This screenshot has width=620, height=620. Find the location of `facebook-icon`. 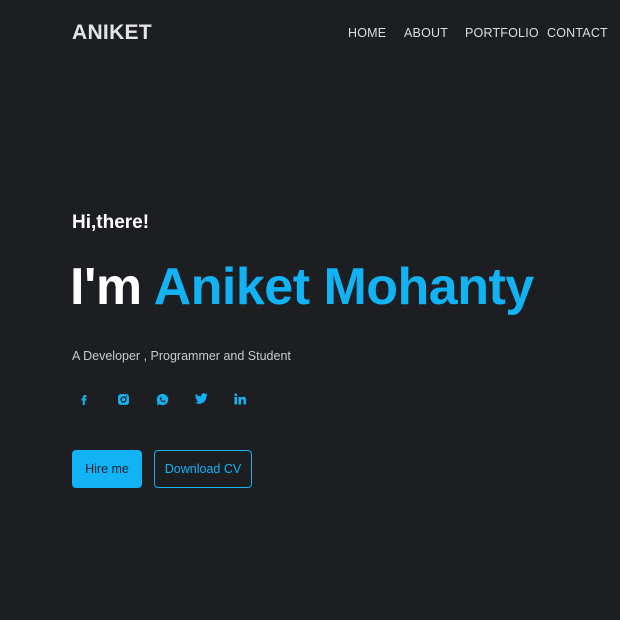

facebook-icon is located at coordinates (84, 399).